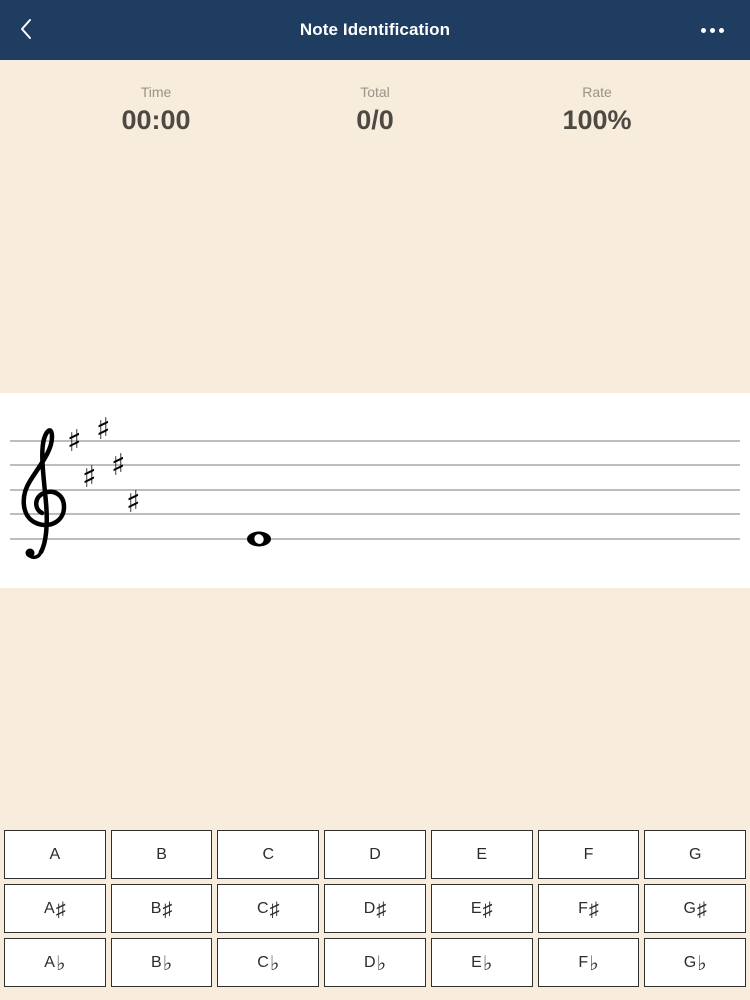  I want to click on time-stat: Time 00:00, so click(156, 110).